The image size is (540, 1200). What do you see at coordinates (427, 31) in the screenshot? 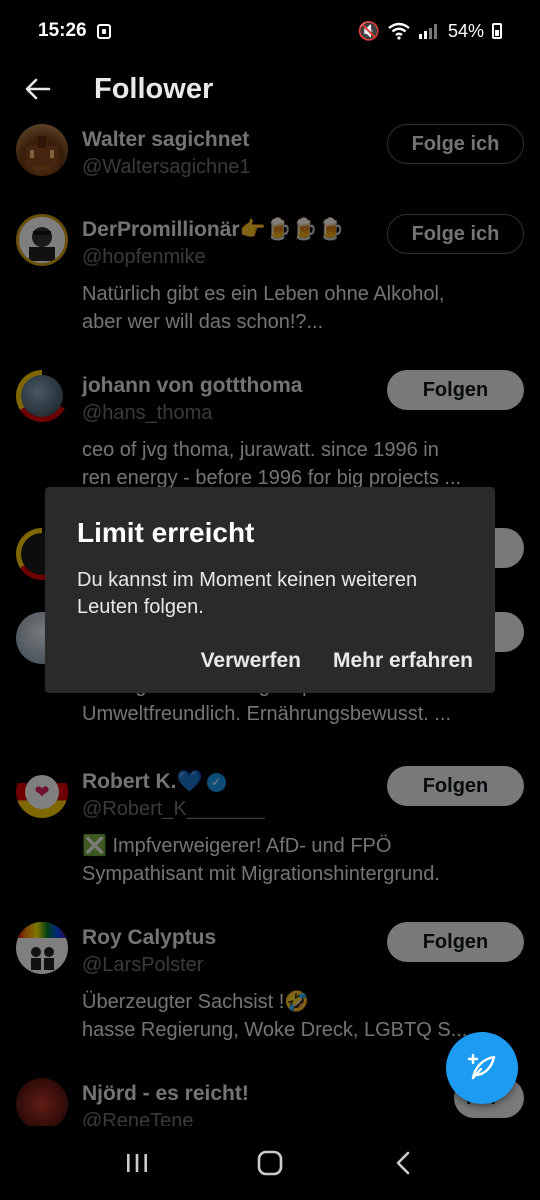
I see `signal-icon` at bounding box center [427, 31].